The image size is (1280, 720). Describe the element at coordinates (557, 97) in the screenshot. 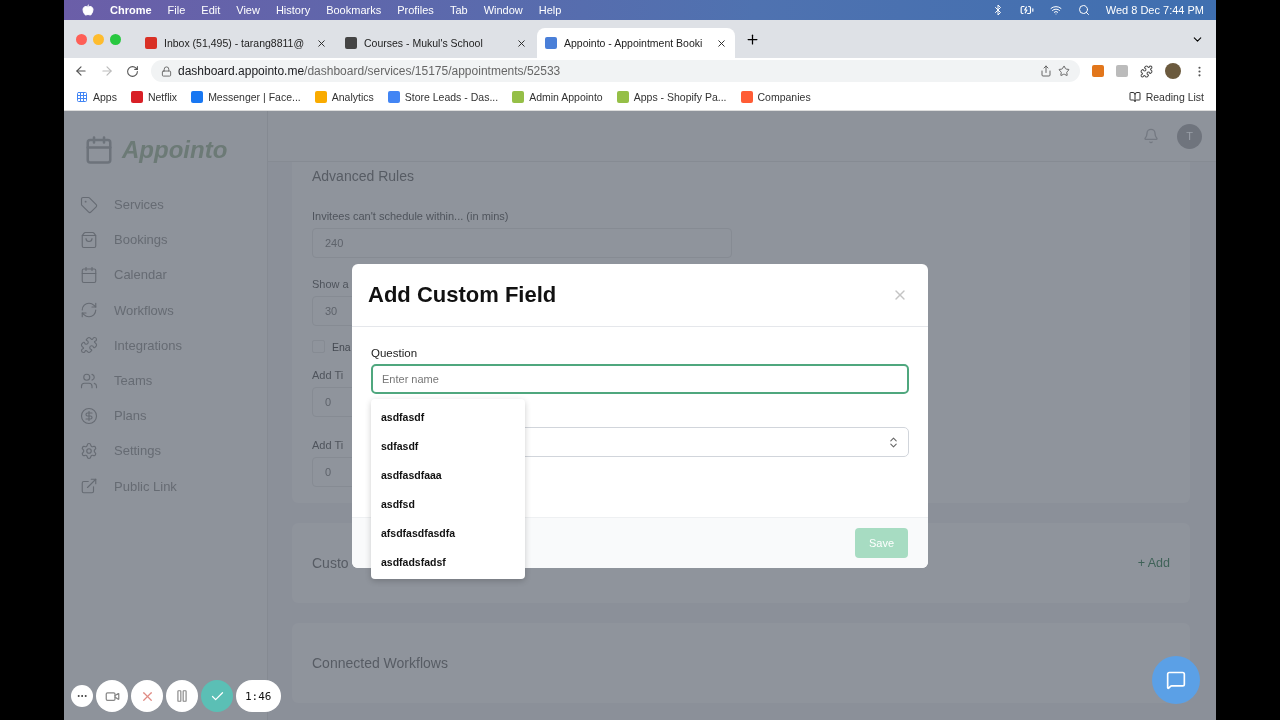

I see `bookmark: Admin Appointo` at that location.